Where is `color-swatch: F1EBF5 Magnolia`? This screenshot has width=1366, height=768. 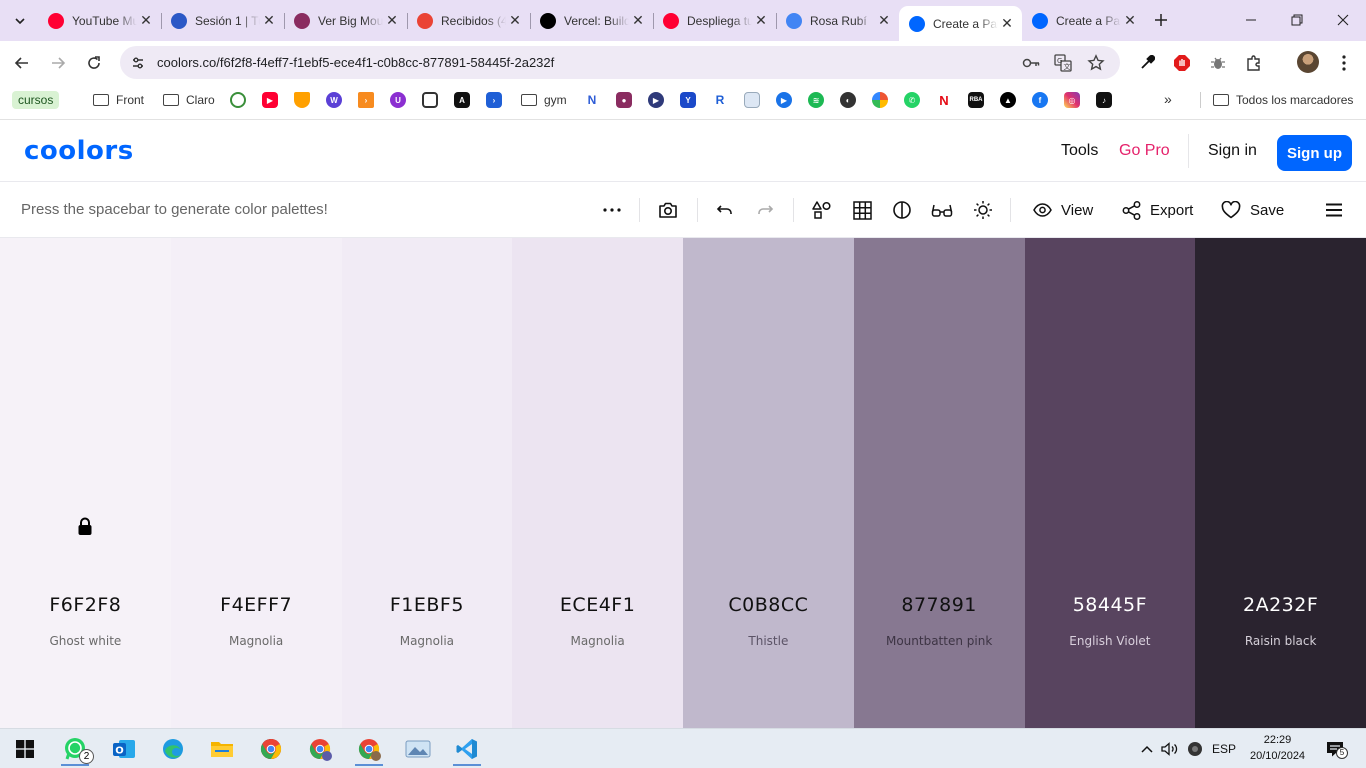
color-swatch: F1EBF5 Magnolia is located at coordinates (427, 483).